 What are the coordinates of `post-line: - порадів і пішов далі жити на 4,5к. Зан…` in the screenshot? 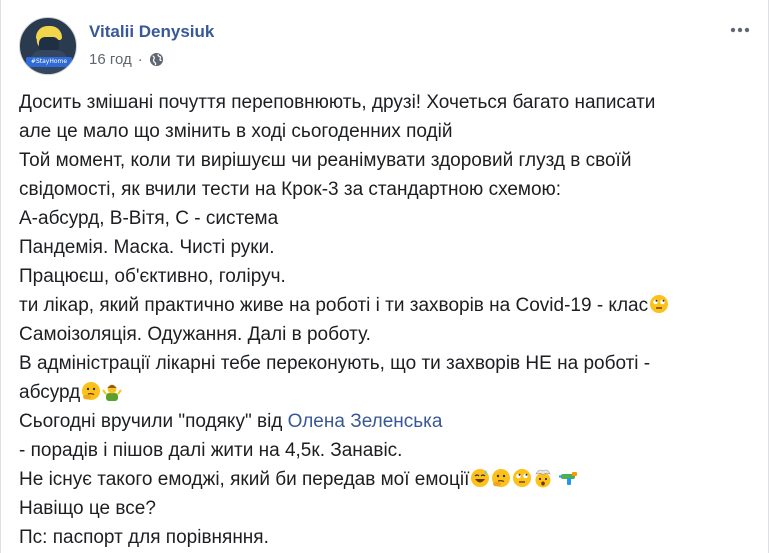 It's located at (211, 450).